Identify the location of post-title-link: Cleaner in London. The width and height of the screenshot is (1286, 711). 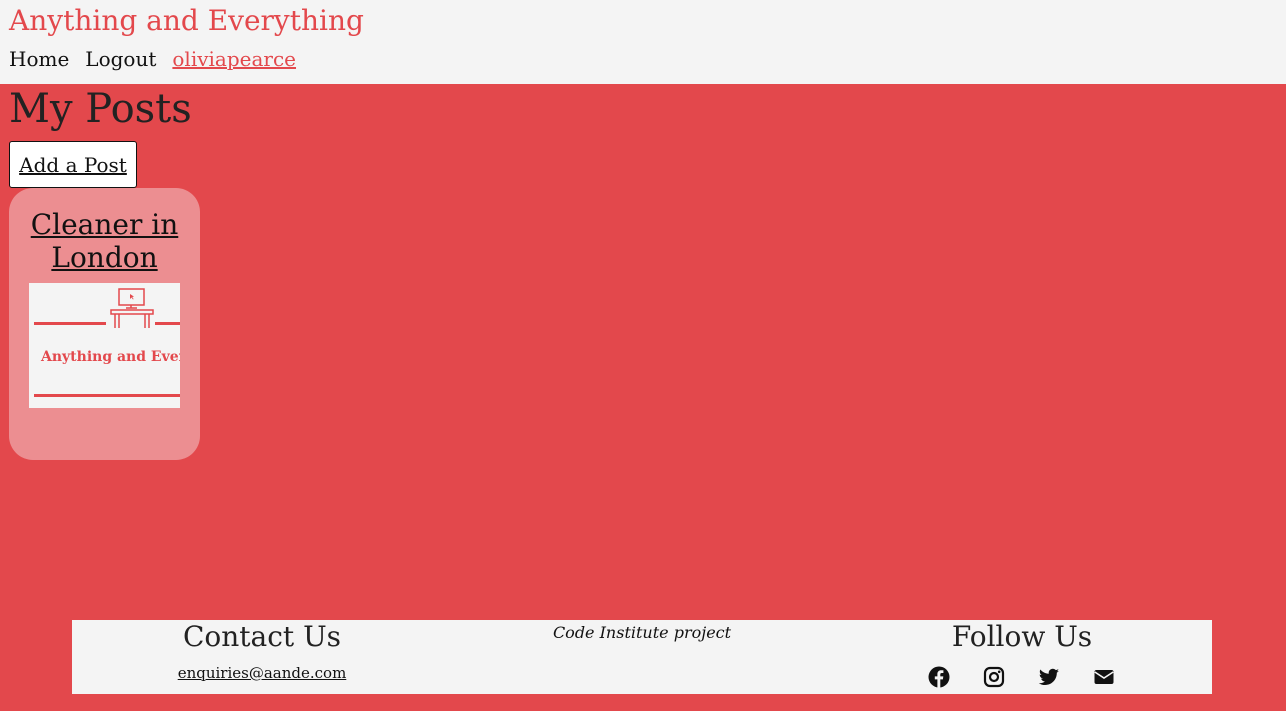
(104, 241).